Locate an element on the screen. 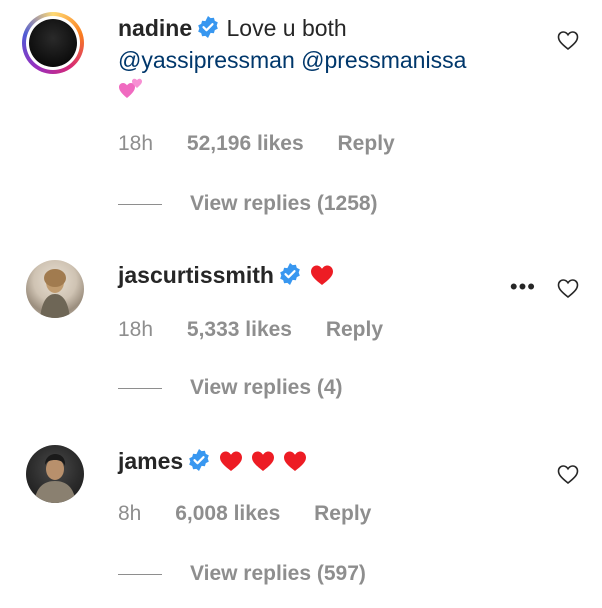 The height and width of the screenshot is (608, 602). username: jascurtissmith is located at coordinates (196, 275).